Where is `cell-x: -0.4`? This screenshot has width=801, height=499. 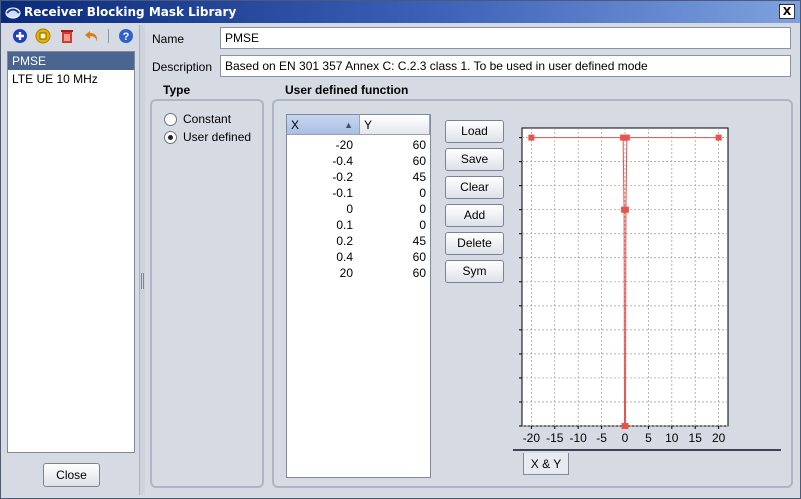
cell-x: -0.4 is located at coordinates (342, 161).